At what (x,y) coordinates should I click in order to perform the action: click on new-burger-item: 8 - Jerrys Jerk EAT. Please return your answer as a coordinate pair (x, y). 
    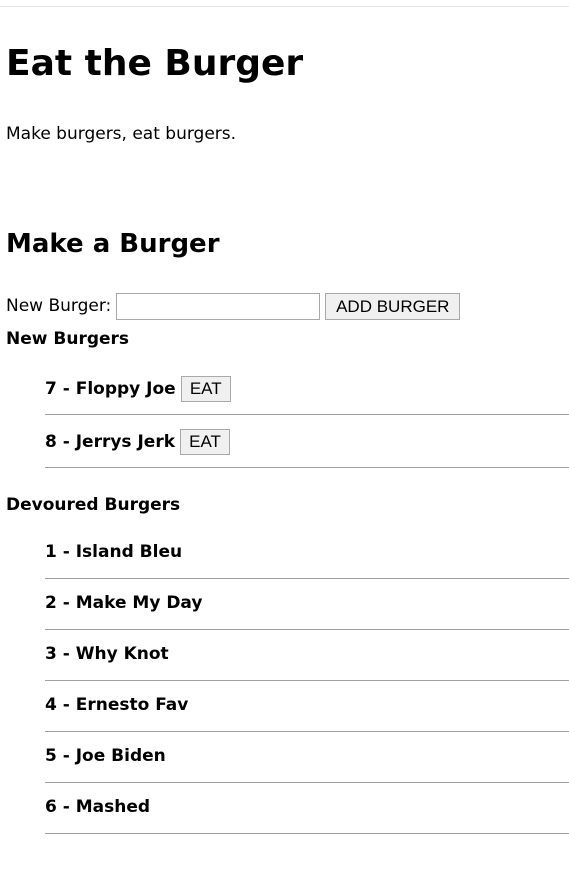
    Looking at the image, I should click on (307, 442).